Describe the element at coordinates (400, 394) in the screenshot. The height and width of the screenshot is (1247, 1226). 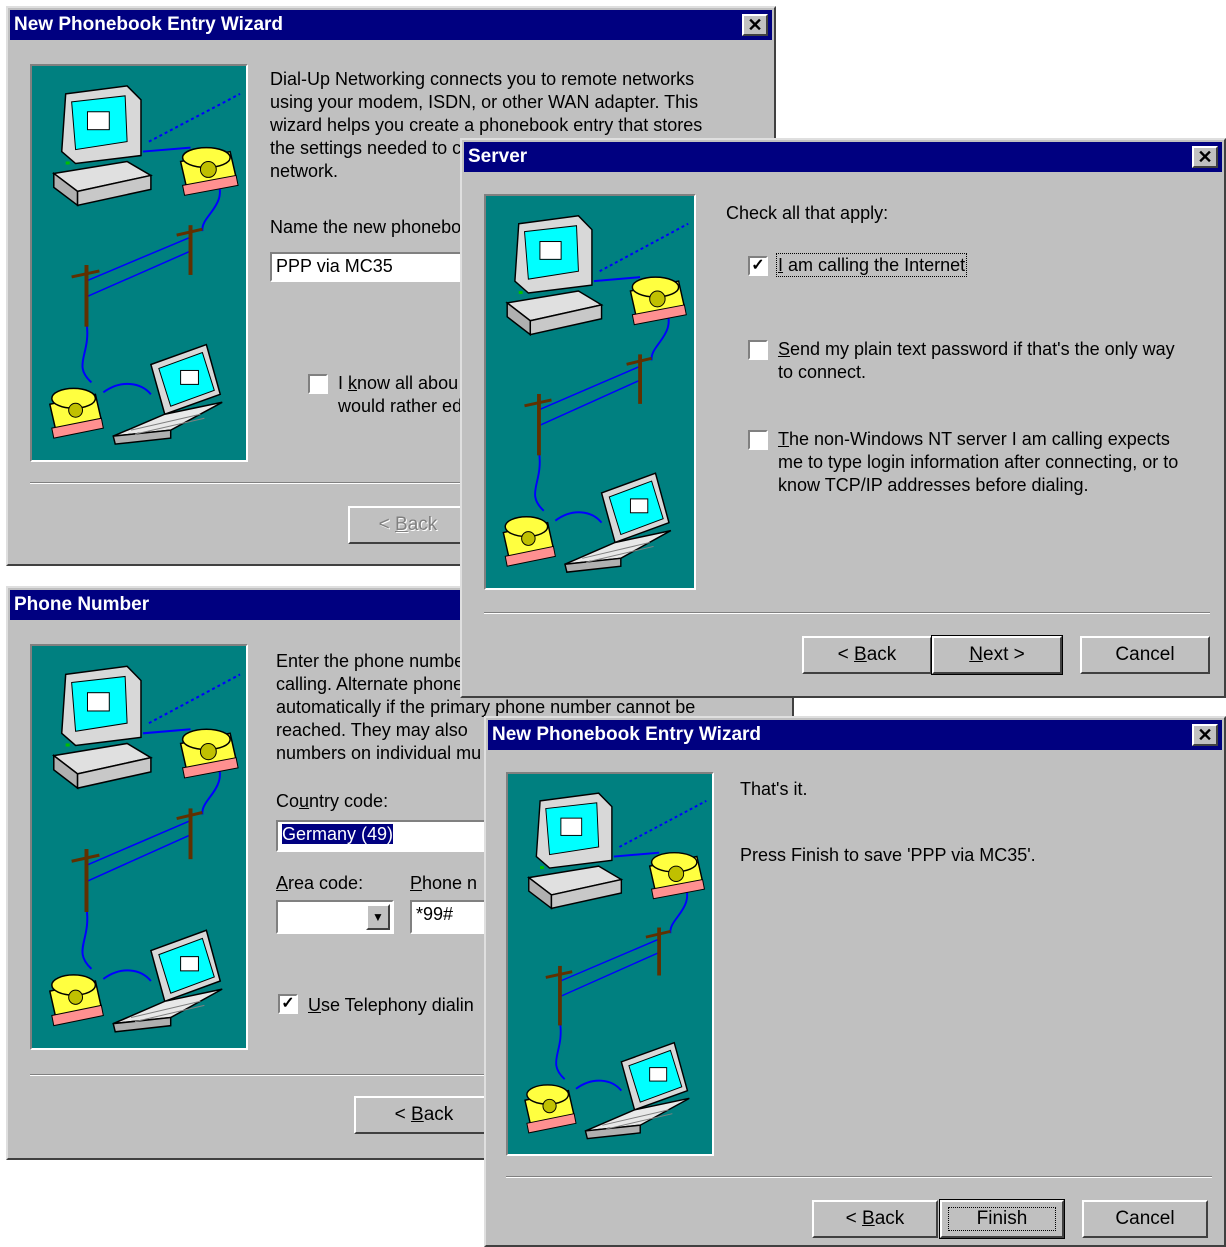
I see `manual-edit-label: I know all abou would rather ed` at that location.